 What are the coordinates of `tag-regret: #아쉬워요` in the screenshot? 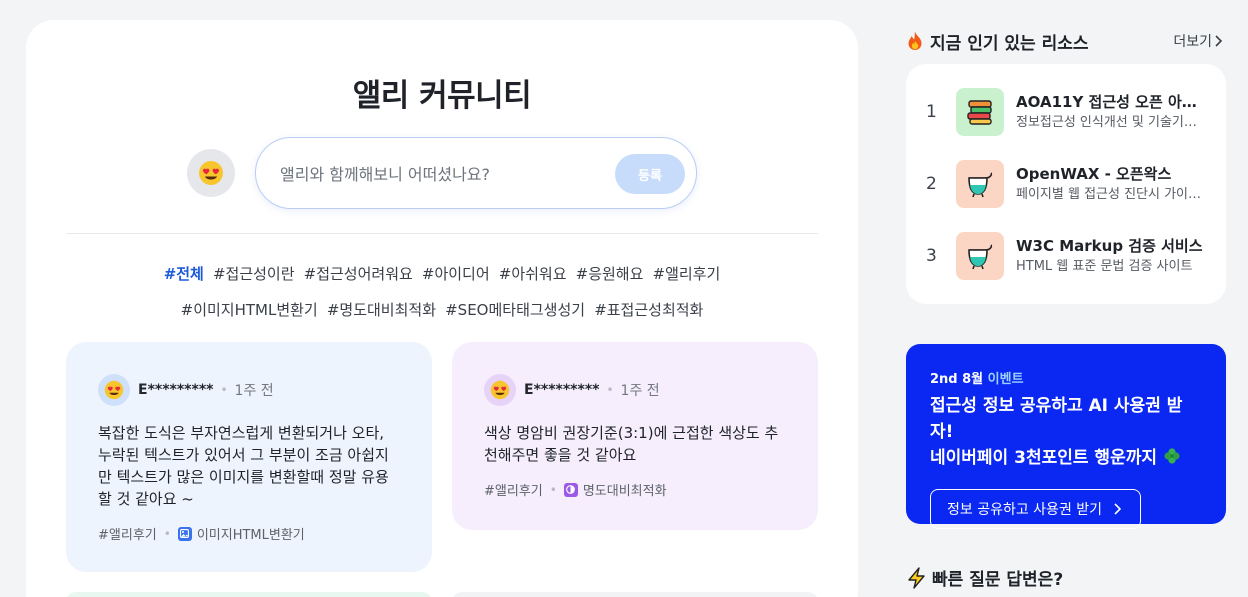 It's located at (533, 274).